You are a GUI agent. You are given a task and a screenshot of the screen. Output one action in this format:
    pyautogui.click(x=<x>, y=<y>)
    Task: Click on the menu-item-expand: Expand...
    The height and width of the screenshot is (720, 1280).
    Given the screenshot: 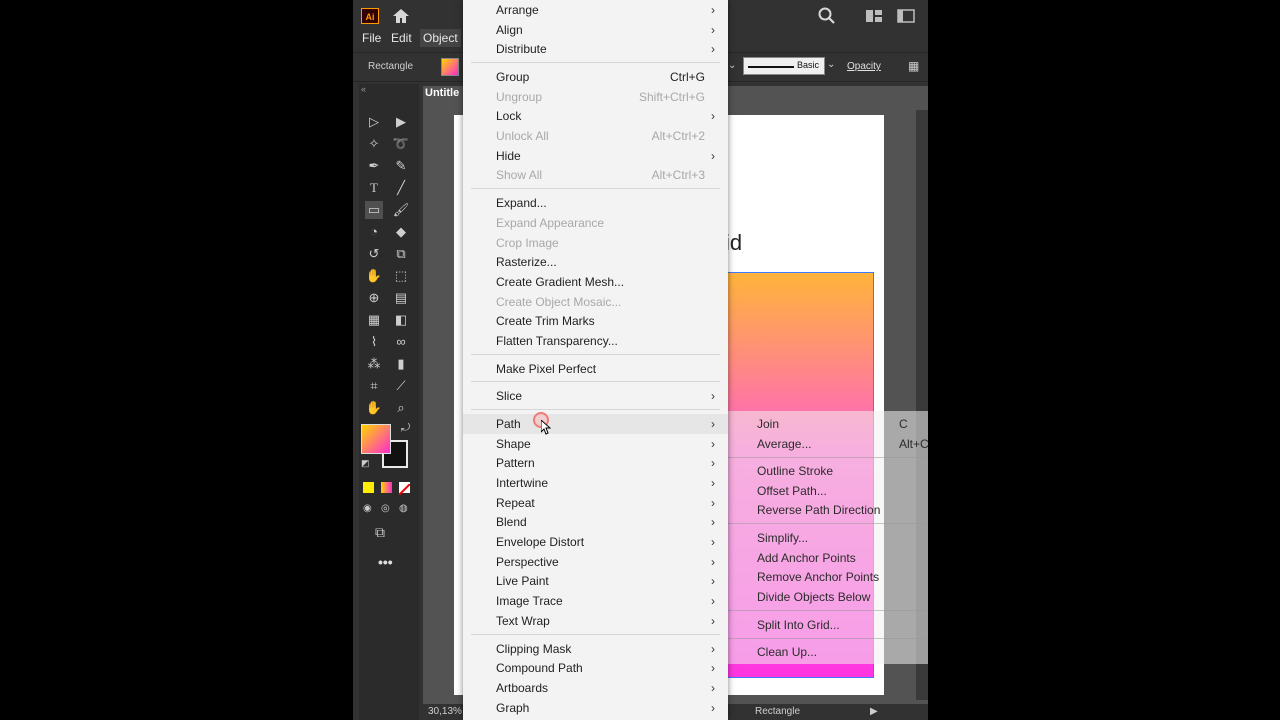 What is the action you would take?
    pyautogui.click(x=595, y=203)
    